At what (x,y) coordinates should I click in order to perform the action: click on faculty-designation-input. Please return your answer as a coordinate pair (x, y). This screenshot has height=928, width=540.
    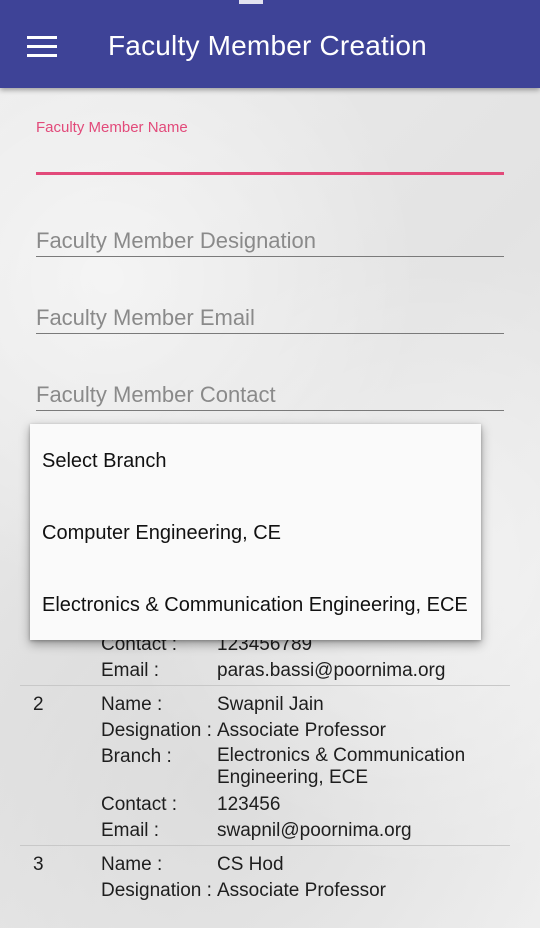
    Looking at the image, I should click on (270, 241).